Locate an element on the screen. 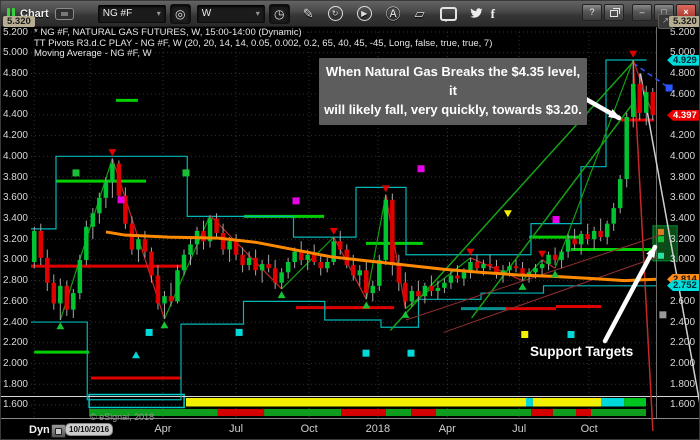  circled-a-icon: Ⓐ is located at coordinates (393, 14).